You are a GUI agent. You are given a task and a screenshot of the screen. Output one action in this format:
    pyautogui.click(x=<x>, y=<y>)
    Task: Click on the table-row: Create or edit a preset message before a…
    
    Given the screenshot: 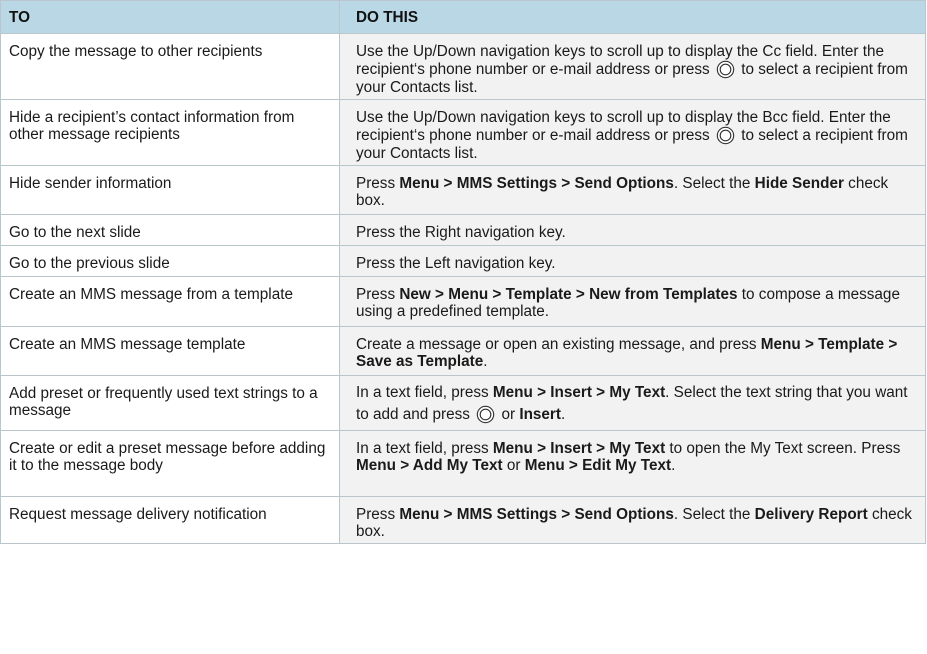 What is the action you would take?
    pyautogui.click(x=463, y=463)
    